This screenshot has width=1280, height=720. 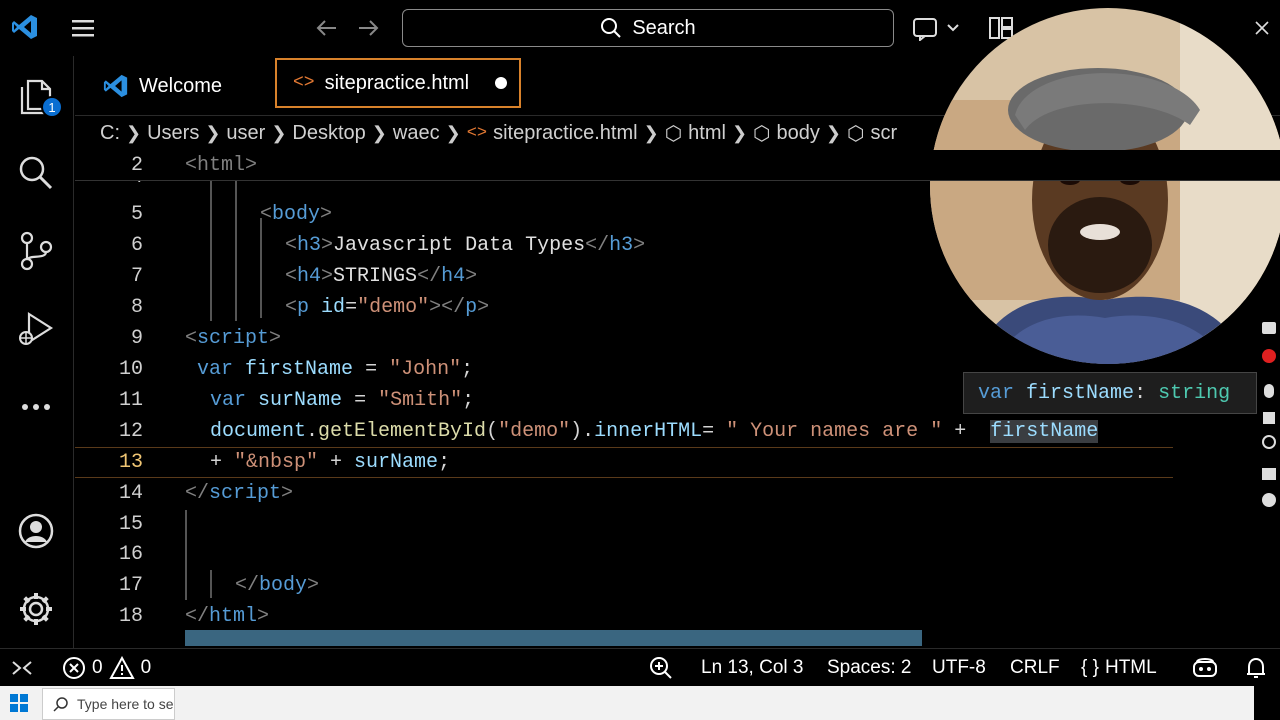 What do you see at coordinates (872, 133) in the screenshot?
I see `breadcrumb-symbol: ⬡ scr` at bounding box center [872, 133].